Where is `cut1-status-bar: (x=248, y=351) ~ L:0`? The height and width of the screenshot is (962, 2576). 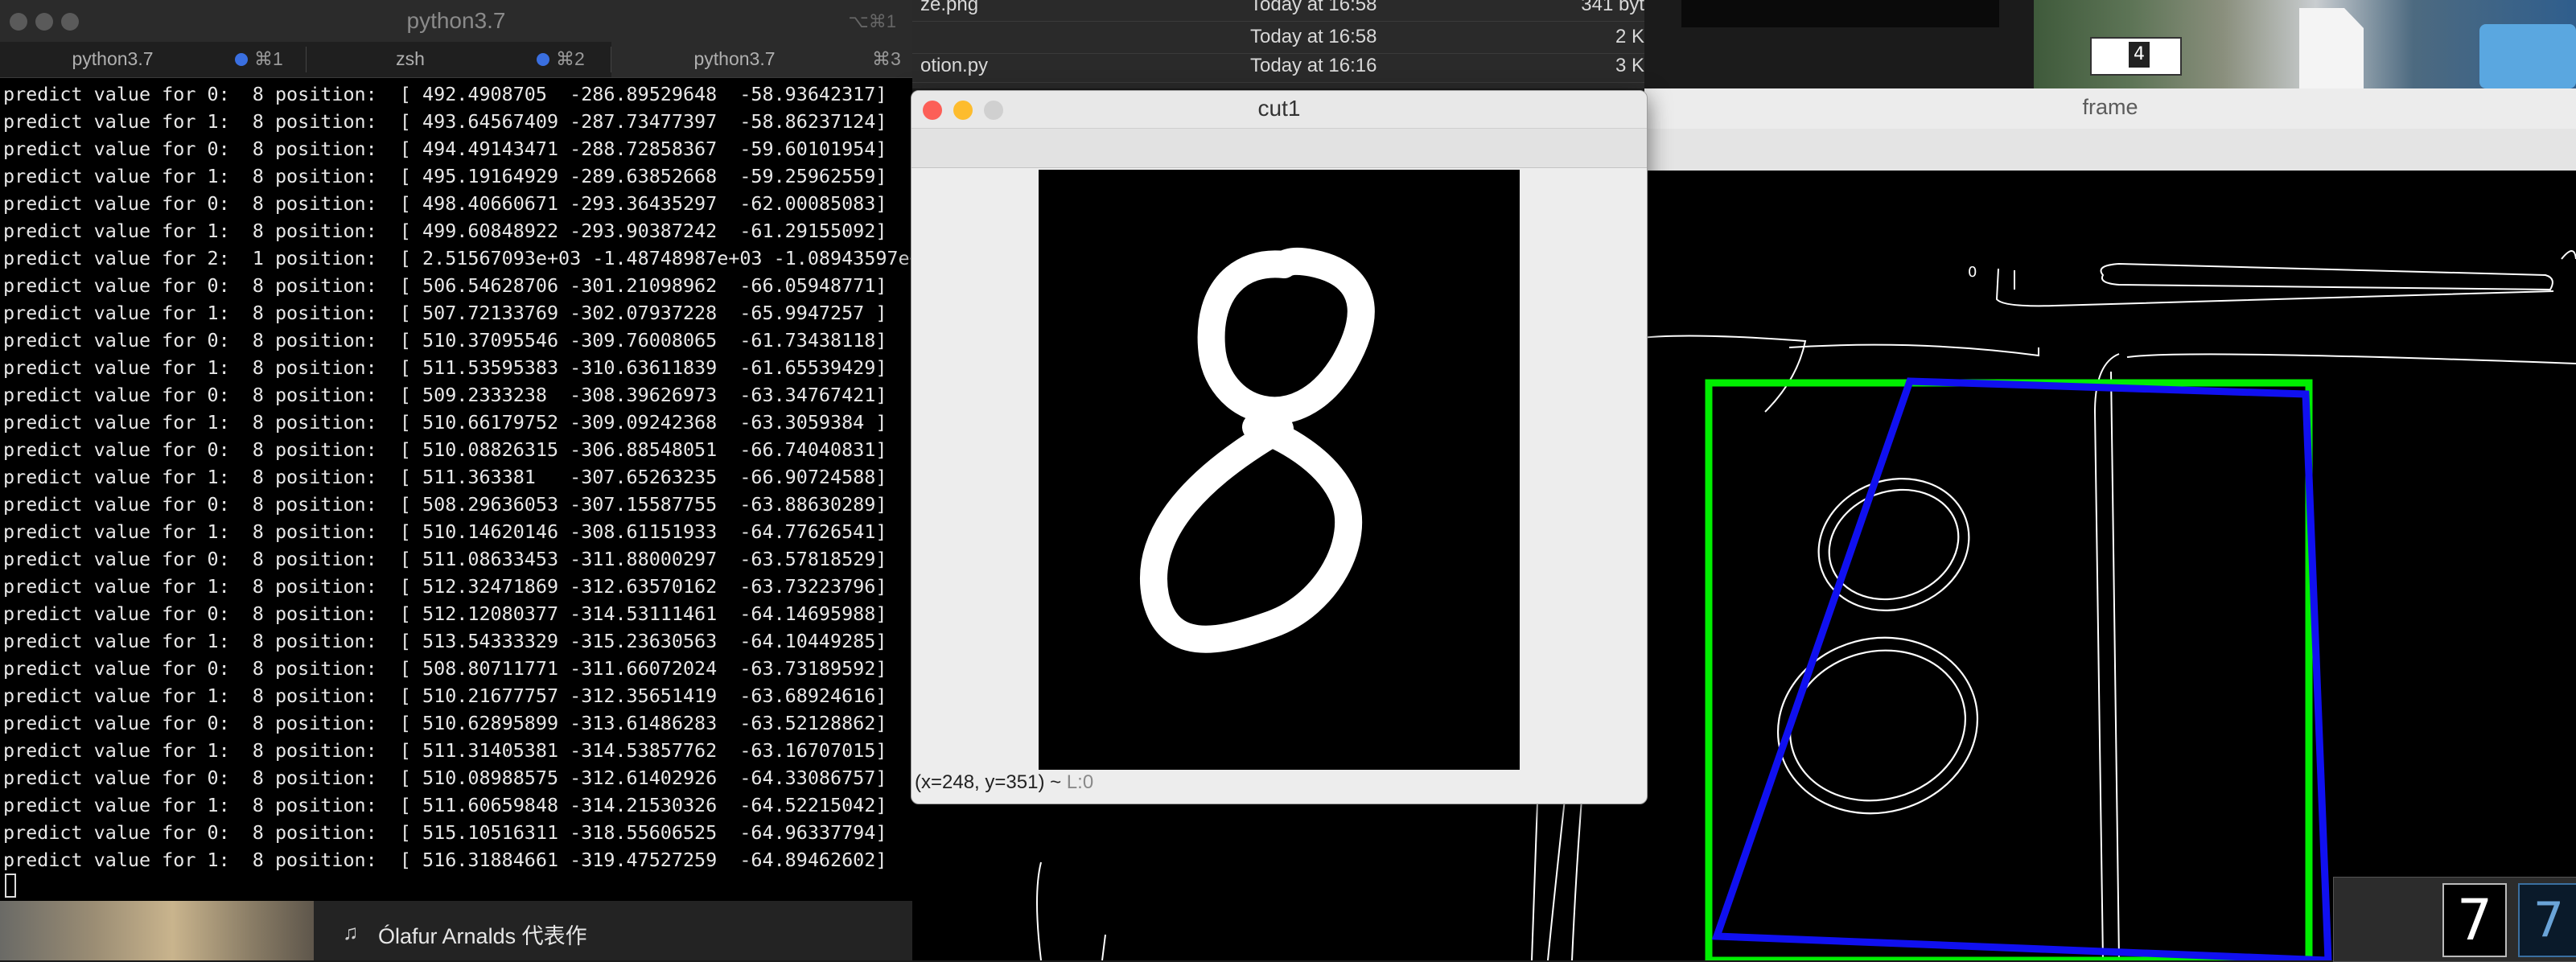
cut1-status-bar: (x=248, y=351) ~ L:0 is located at coordinates (1004, 785).